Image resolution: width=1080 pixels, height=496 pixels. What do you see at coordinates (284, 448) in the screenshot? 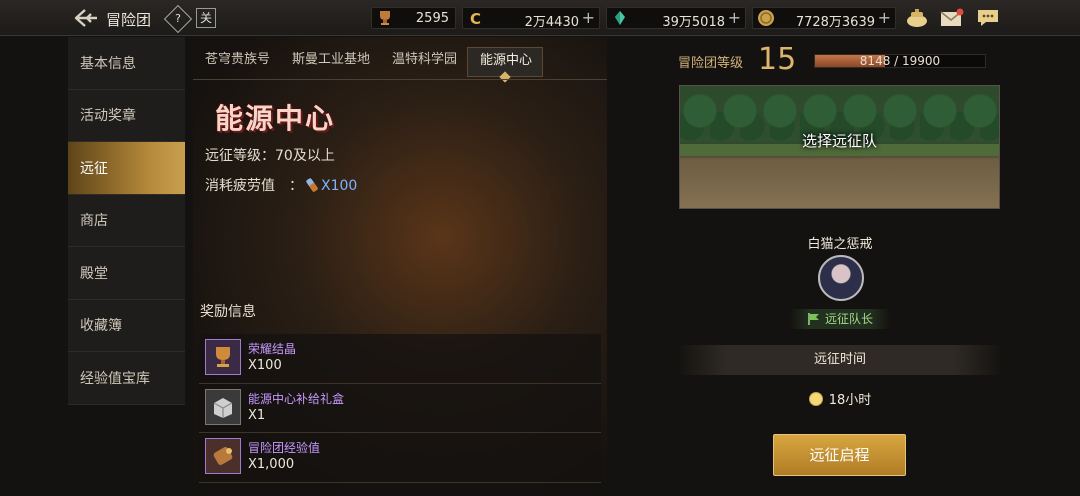
I see `reward-name: 冒险团经验值` at bounding box center [284, 448].